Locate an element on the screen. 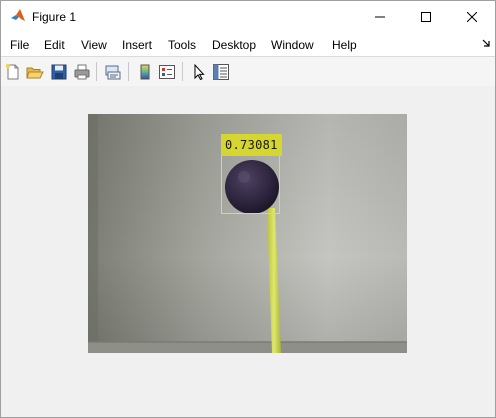 This screenshot has width=496, height=418. menu-edit: Edit is located at coordinates (54, 45).